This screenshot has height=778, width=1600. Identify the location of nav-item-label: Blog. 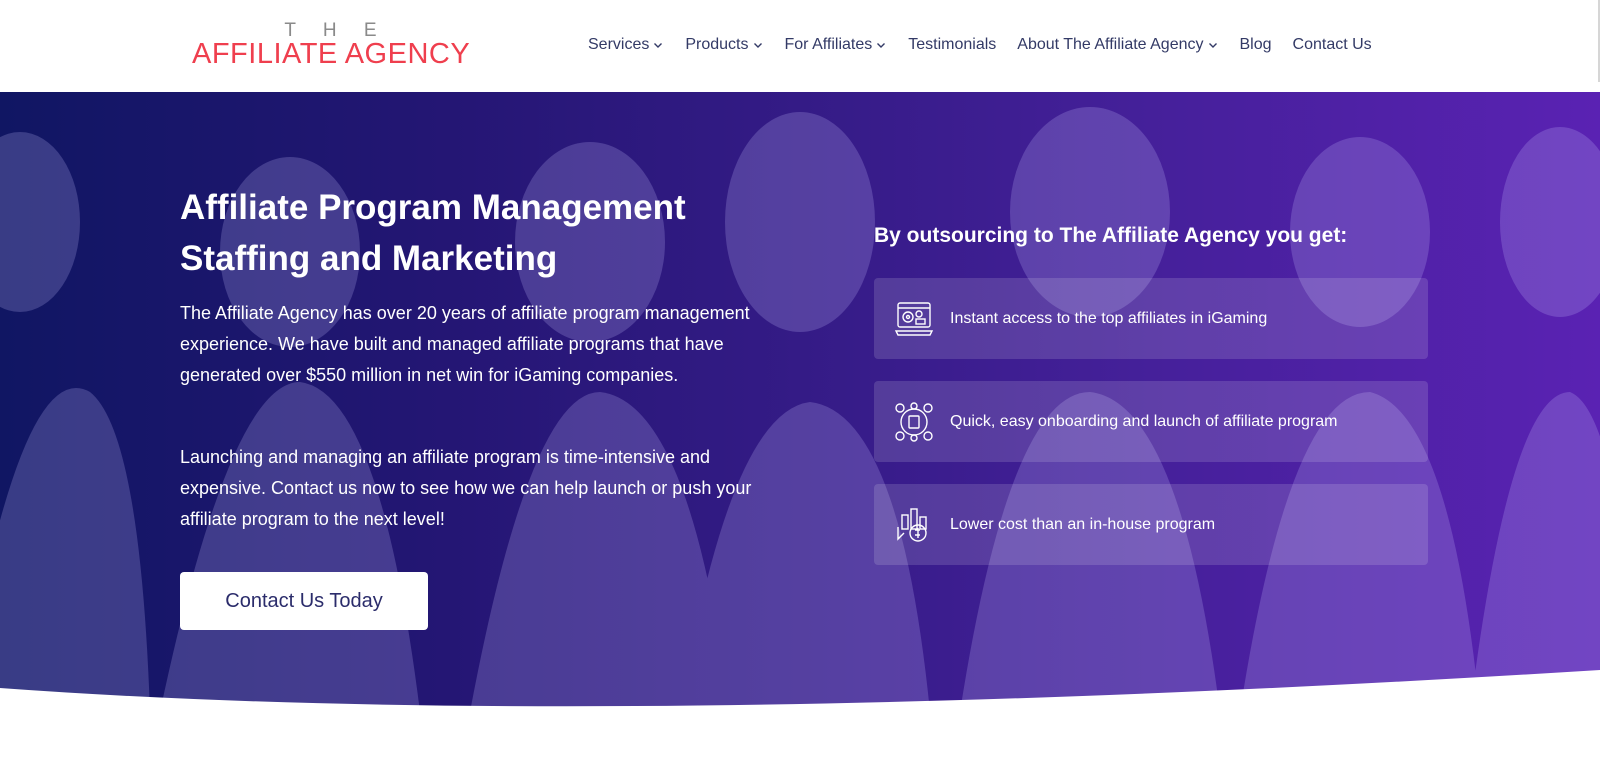
(1255, 44).